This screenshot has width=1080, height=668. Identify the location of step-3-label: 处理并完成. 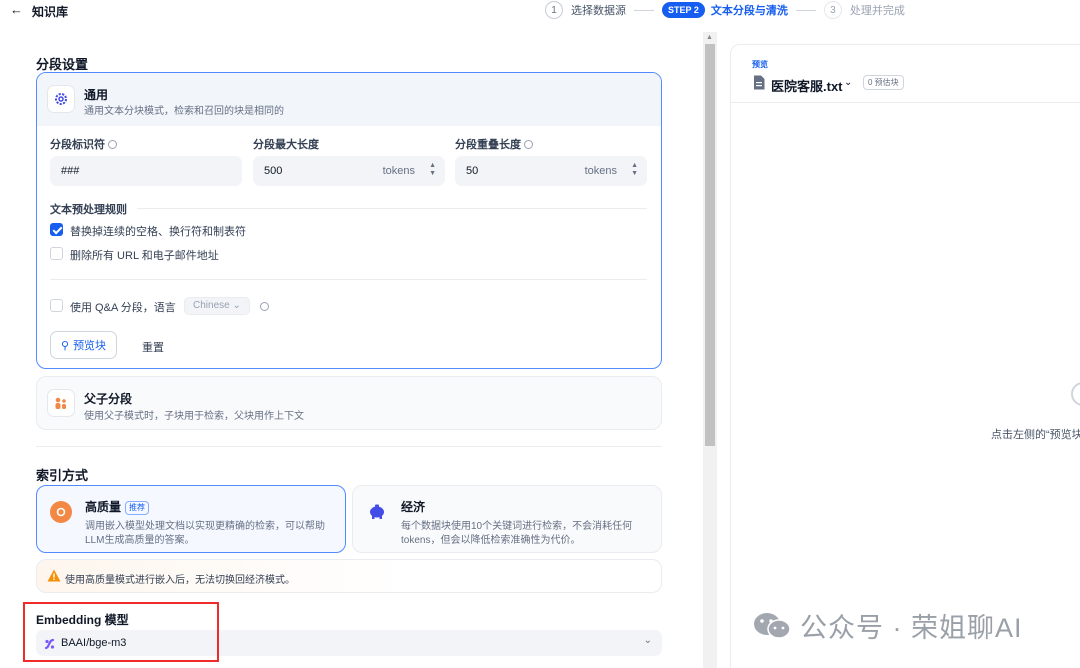
(877, 11).